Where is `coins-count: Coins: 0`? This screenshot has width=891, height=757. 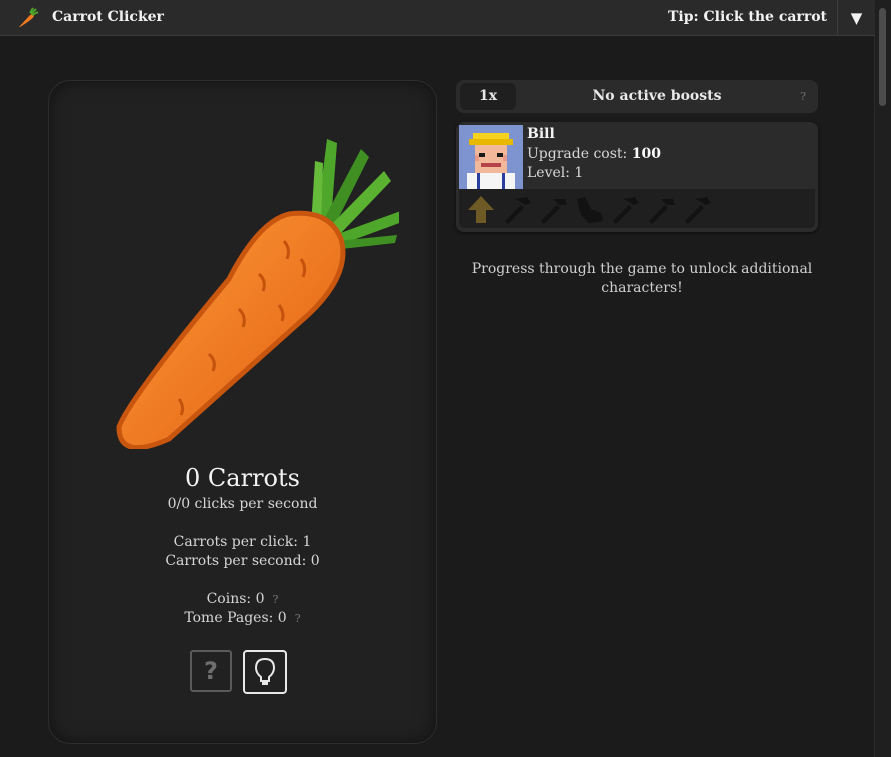 coins-count: Coins: 0 is located at coordinates (235, 599).